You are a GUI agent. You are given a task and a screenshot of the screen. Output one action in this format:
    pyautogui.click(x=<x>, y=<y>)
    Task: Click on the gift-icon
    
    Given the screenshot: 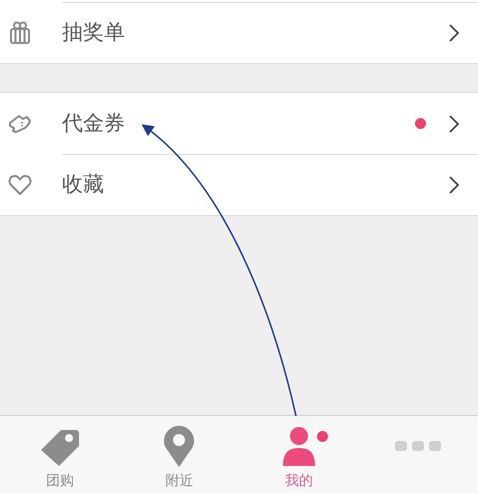 What is the action you would take?
    pyautogui.click(x=20, y=33)
    